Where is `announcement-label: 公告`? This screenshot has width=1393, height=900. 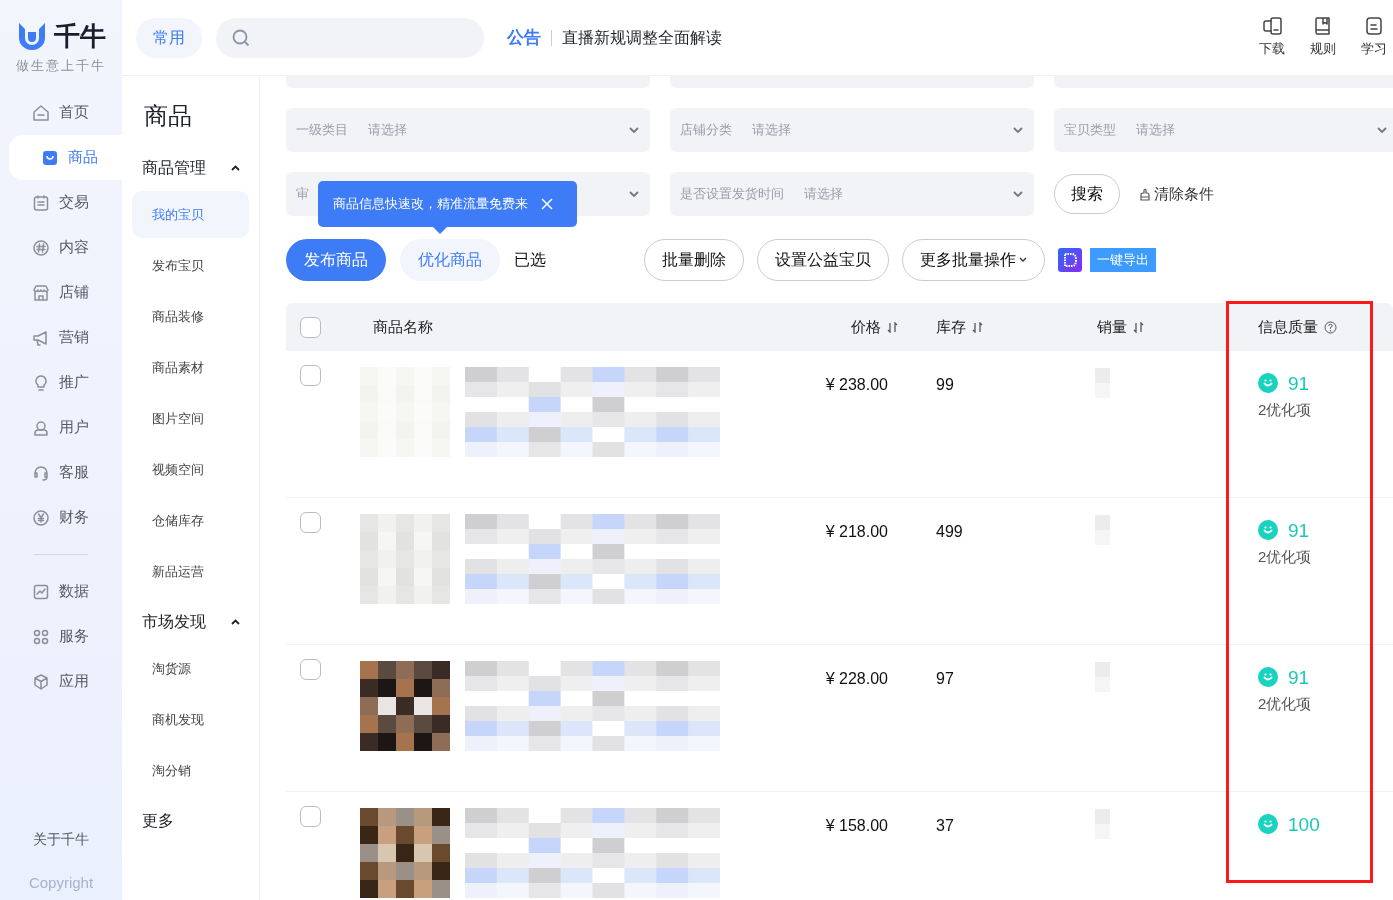
announcement-label: 公告 is located at coordinates (524, 37).